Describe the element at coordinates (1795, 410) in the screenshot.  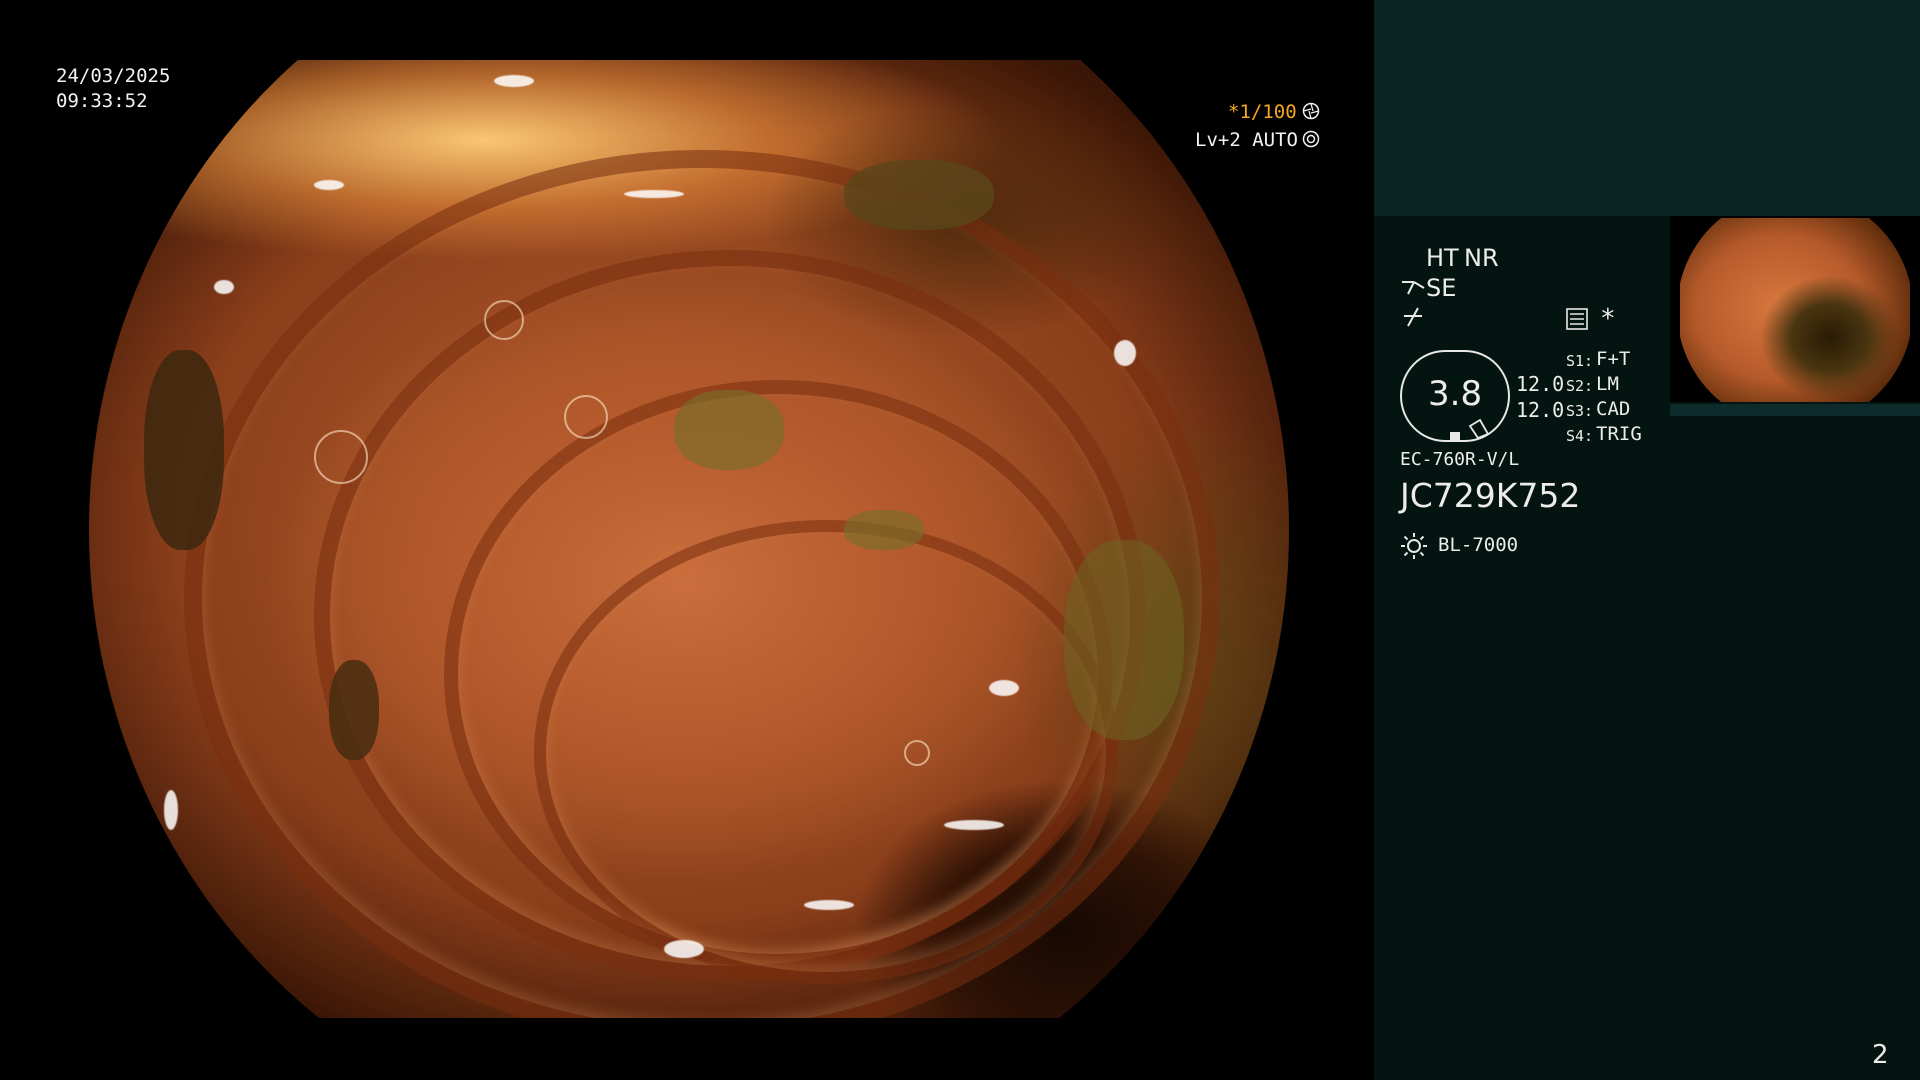
I see `thumbnail-status-bar` at that location.